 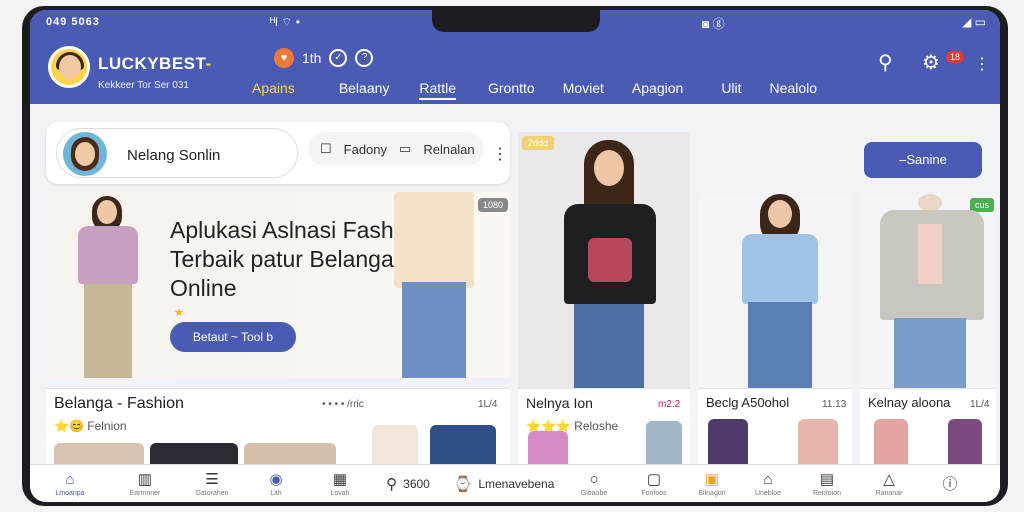 I want to click on tab-bell: △ Rananar, so click(x=889, y=484).